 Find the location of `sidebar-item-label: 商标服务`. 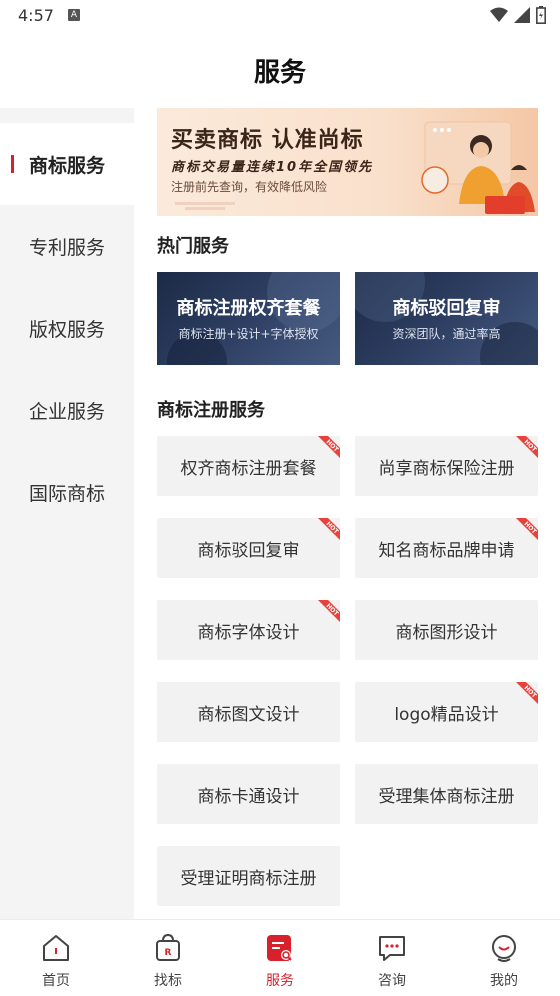

sidebar-item-label: 商标服务 is located at coordinates (66, 165).